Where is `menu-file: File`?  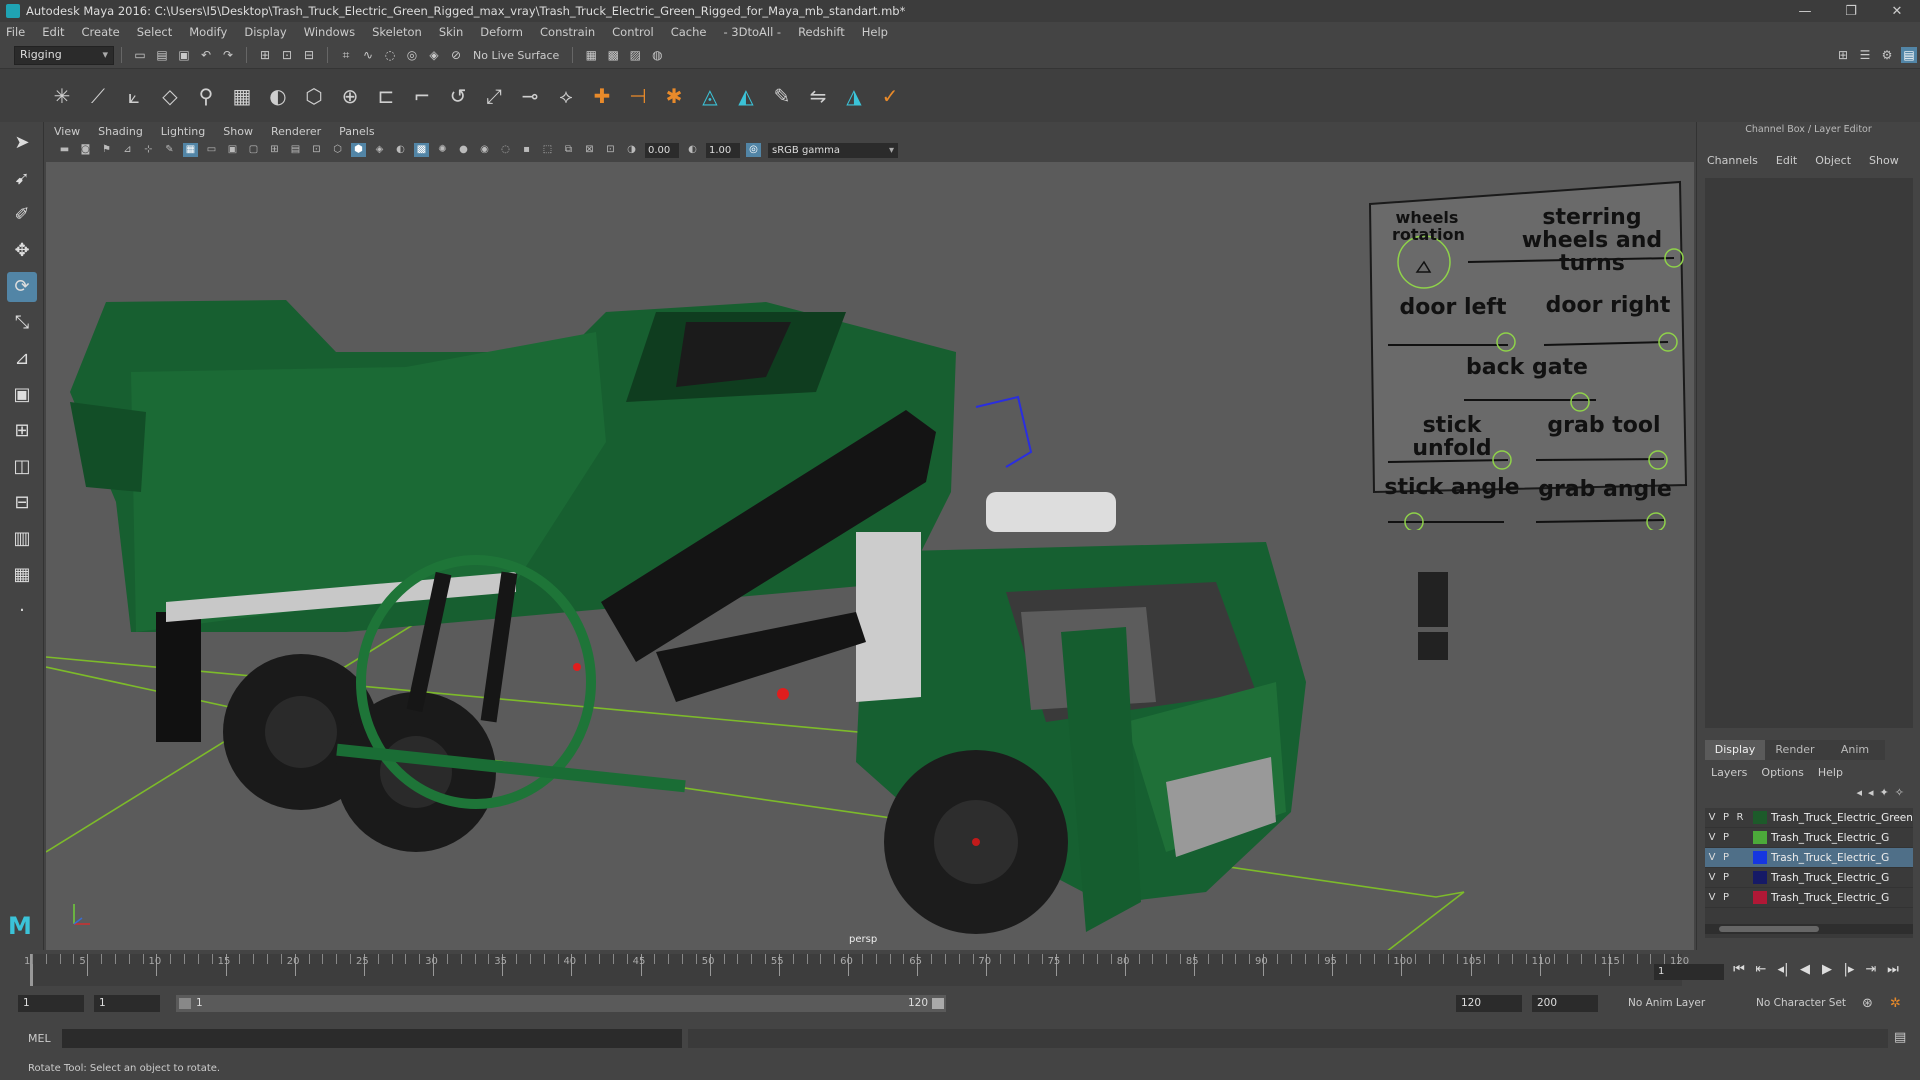
menu-file: File is located at coordinates (15, 32).